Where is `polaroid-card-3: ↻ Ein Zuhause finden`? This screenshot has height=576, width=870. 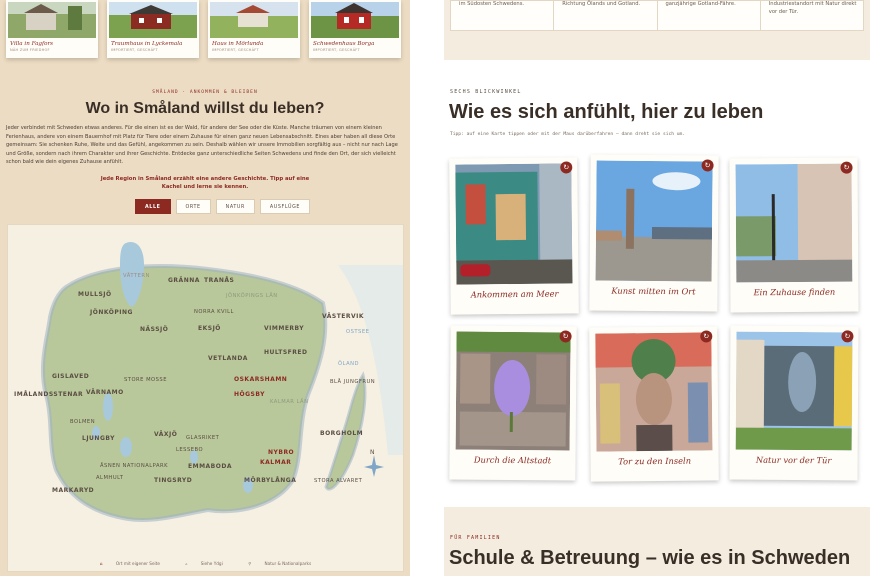 polaroid-card-3: ↻ Ein Zuhause finden is located at coordinates (794, 235).